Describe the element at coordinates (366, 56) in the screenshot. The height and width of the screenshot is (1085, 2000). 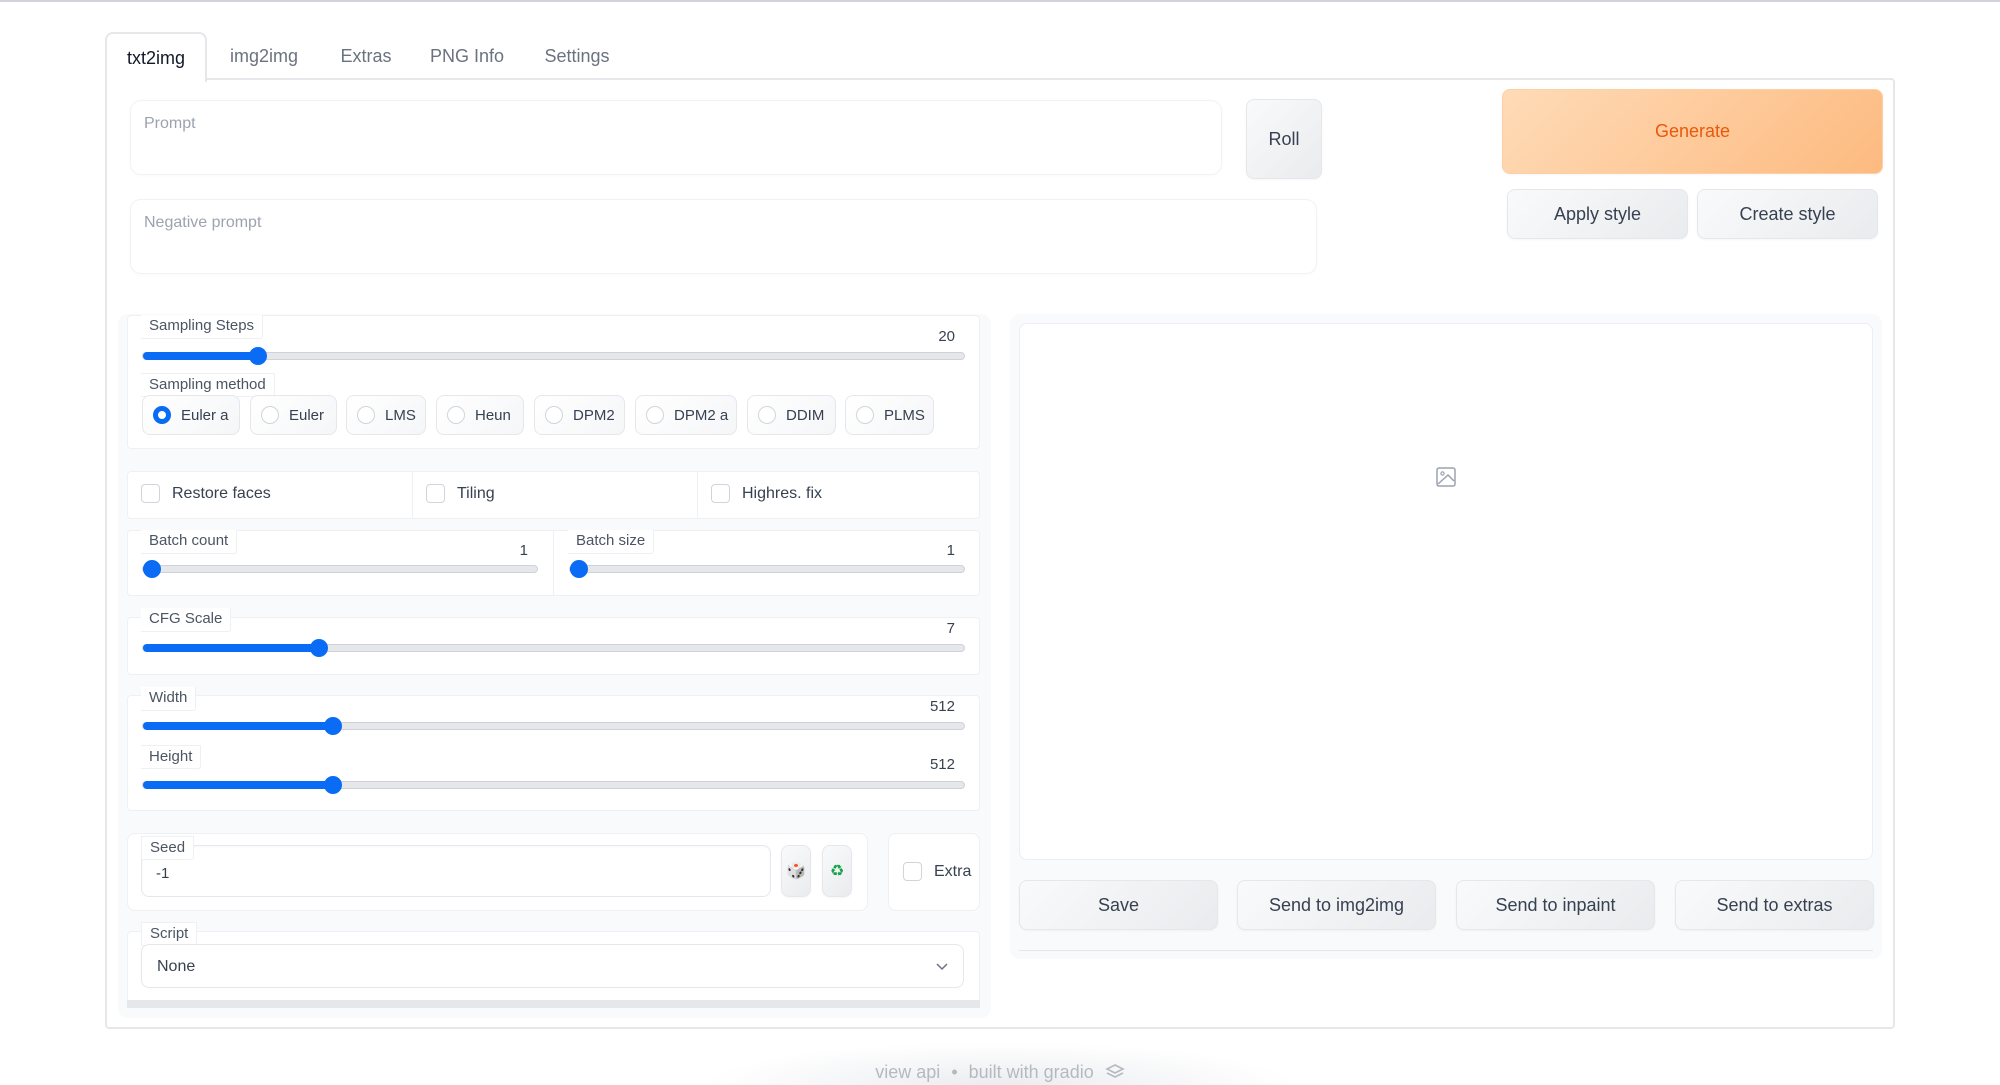
I see `tab-extras: Extras` at that location.